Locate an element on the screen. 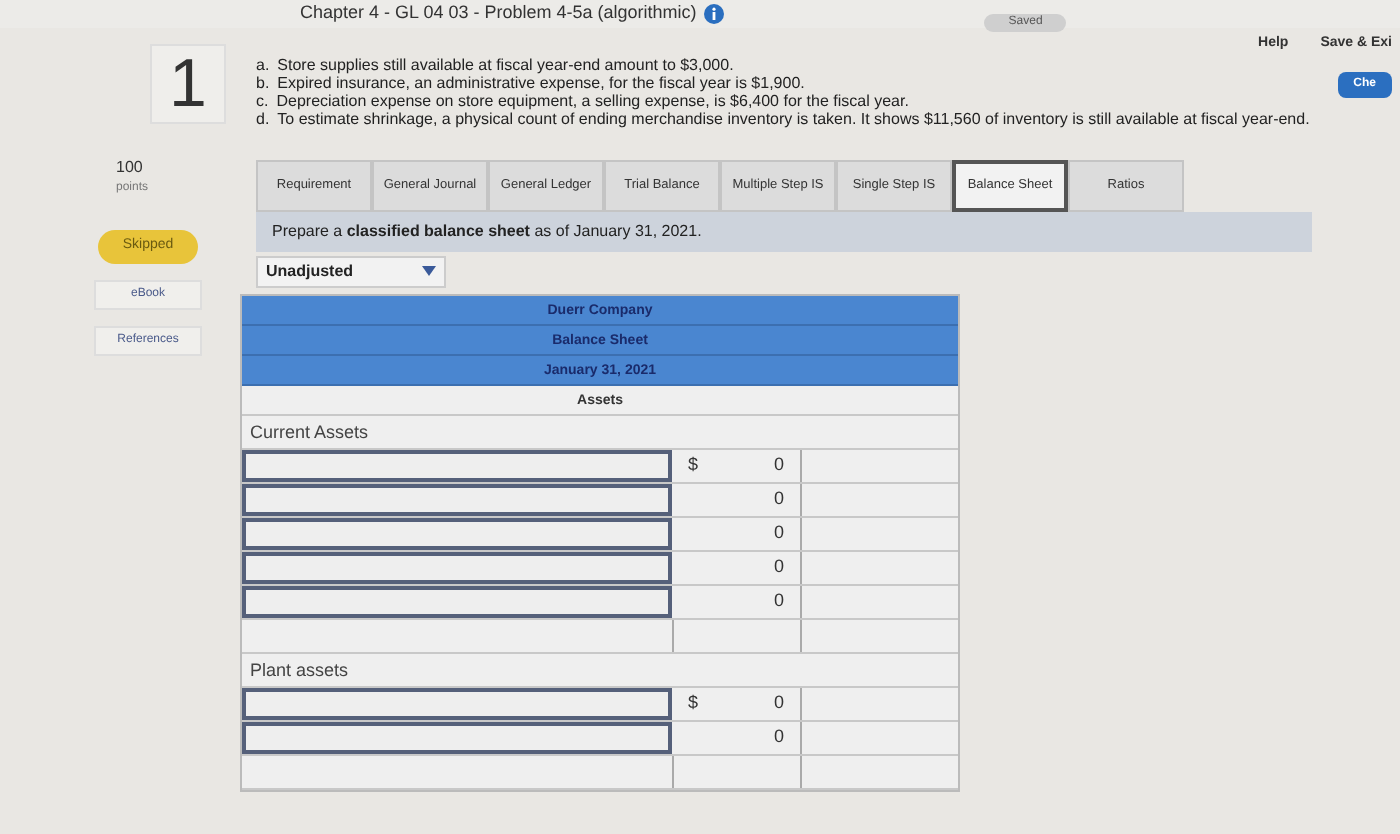 This screenshot has width=1400, height=834. item-text: Store supplies still available at fiscal year-end amount to $3,000. is located at coordinates (506, 64).